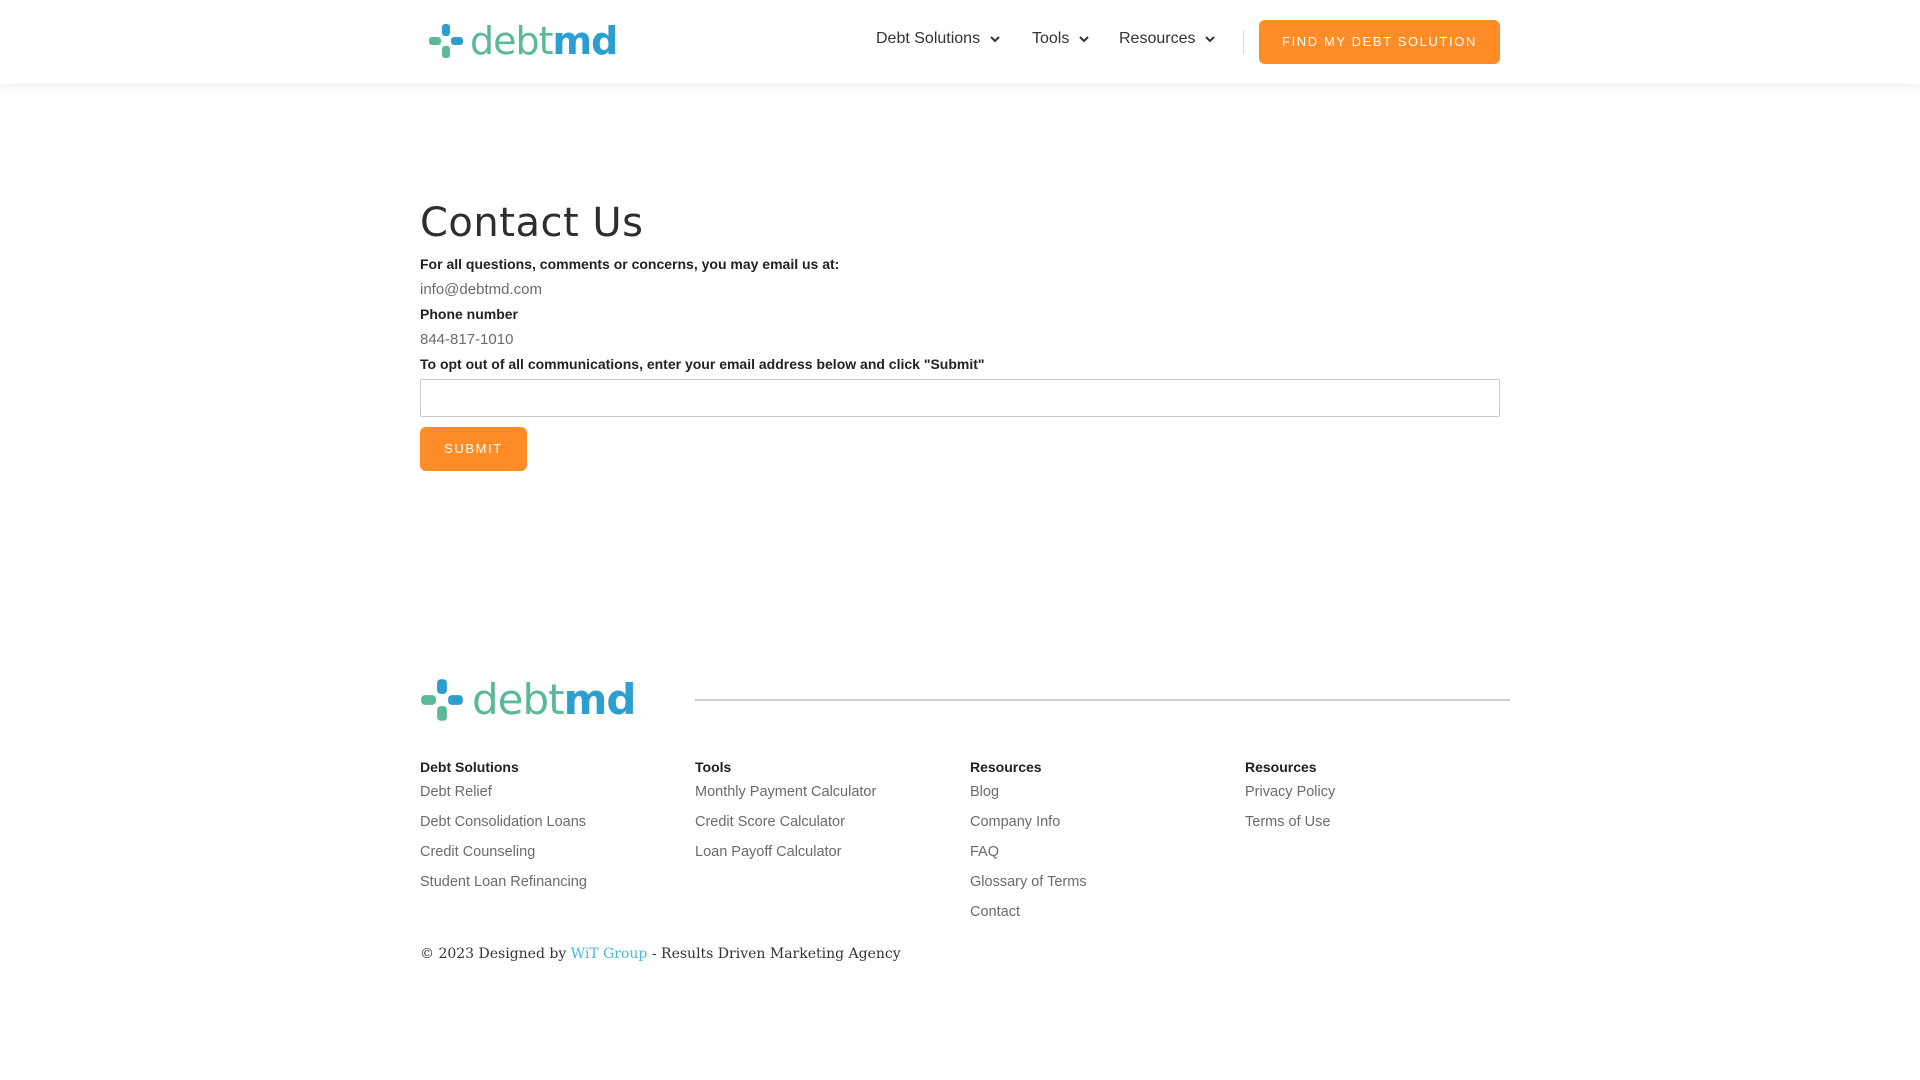 This screenshot has width=1920, height=1080. I want to click on contact-email: info@debtmd.com, so click(481, 289).